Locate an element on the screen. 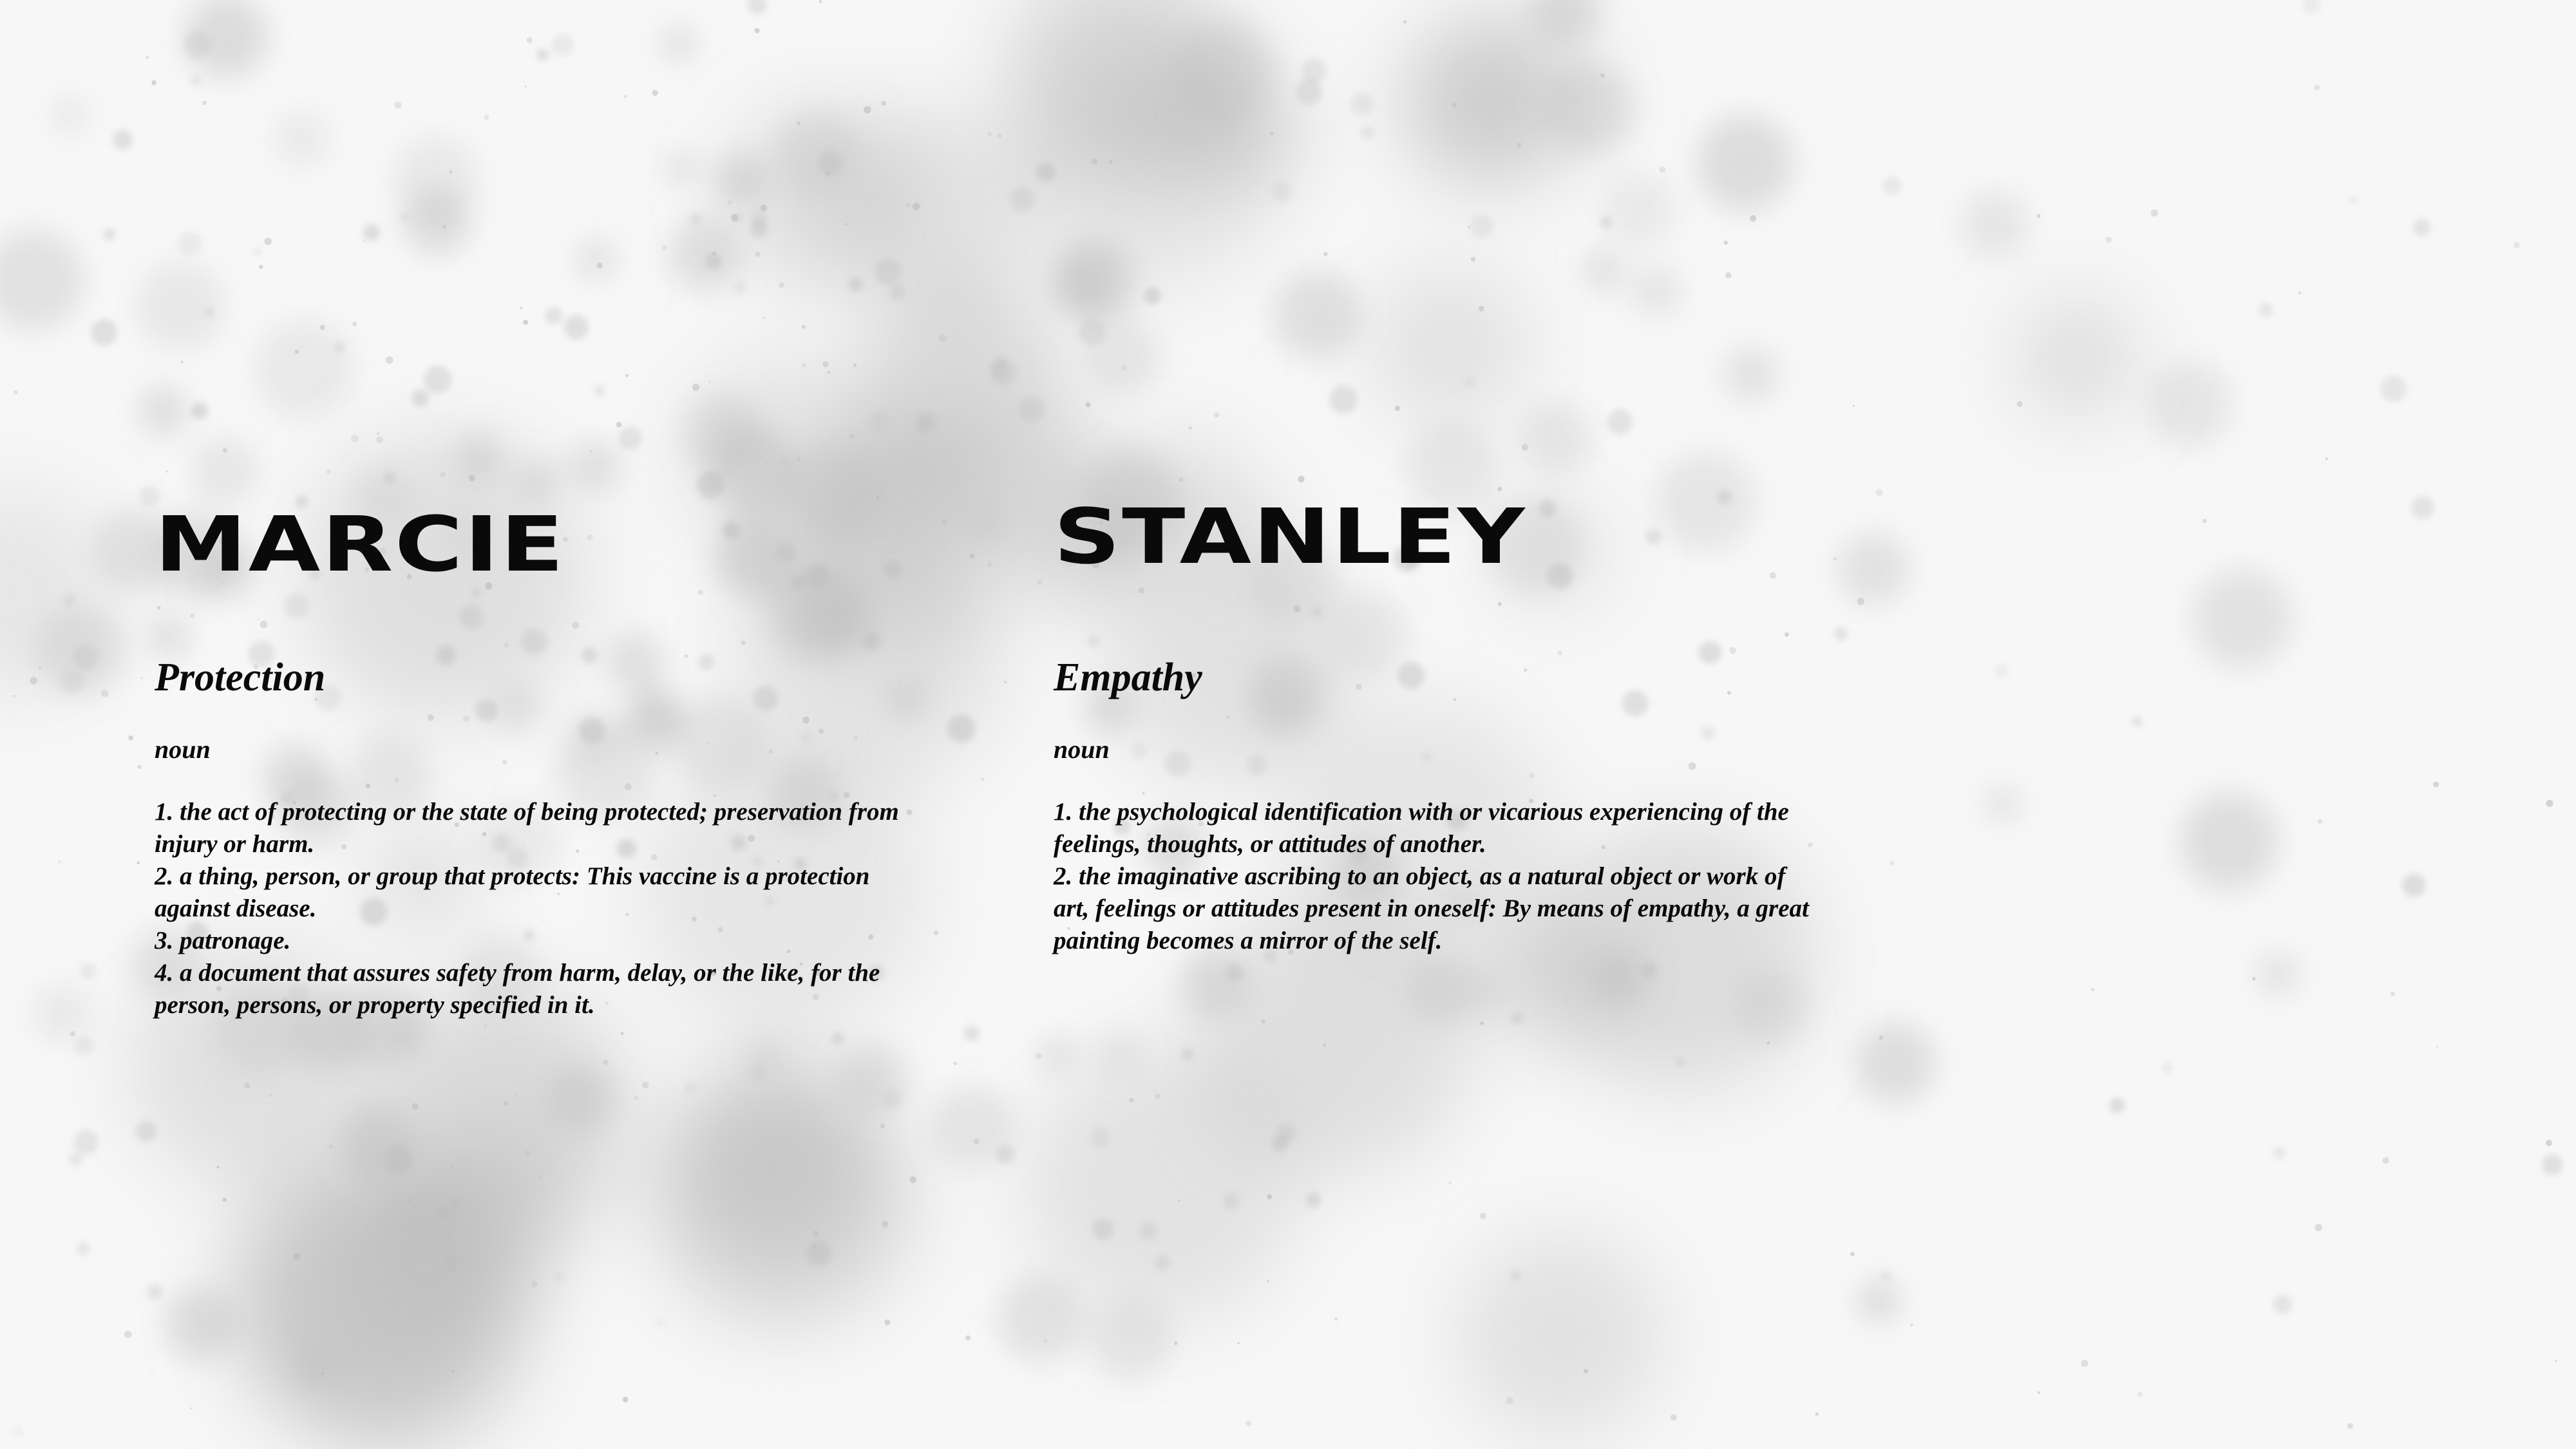 The height and width of the screenshot is (1449, 2576). term-heading: Empathy is located at coordinates (1128, 678).